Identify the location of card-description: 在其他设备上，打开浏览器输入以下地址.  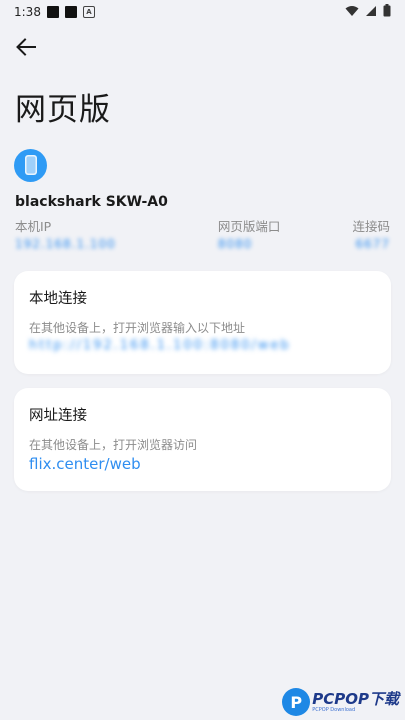
(137, 328).